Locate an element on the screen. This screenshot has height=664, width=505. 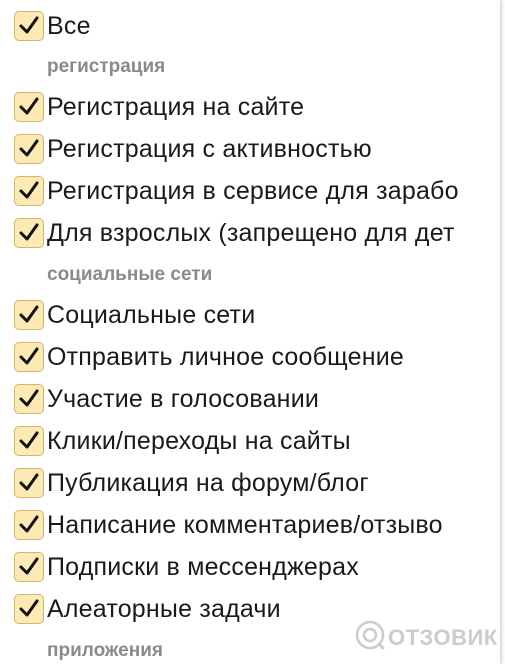
filter-clicks: Клики/переходы на сайты is located at coordinates (182, 441).